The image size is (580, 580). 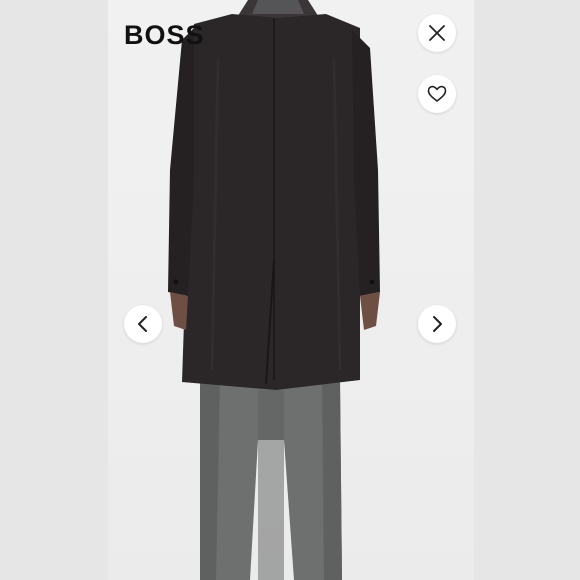 I want to click on heart-icon, so click(x=437, y=93).